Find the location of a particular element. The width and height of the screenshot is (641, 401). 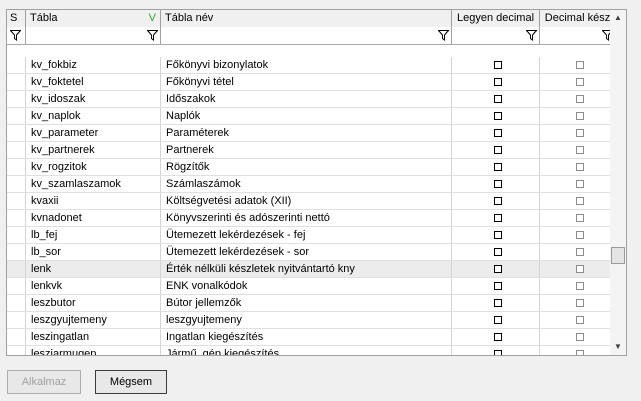

filter-cell-decimal-kesz is located at coordinates (578, 35).